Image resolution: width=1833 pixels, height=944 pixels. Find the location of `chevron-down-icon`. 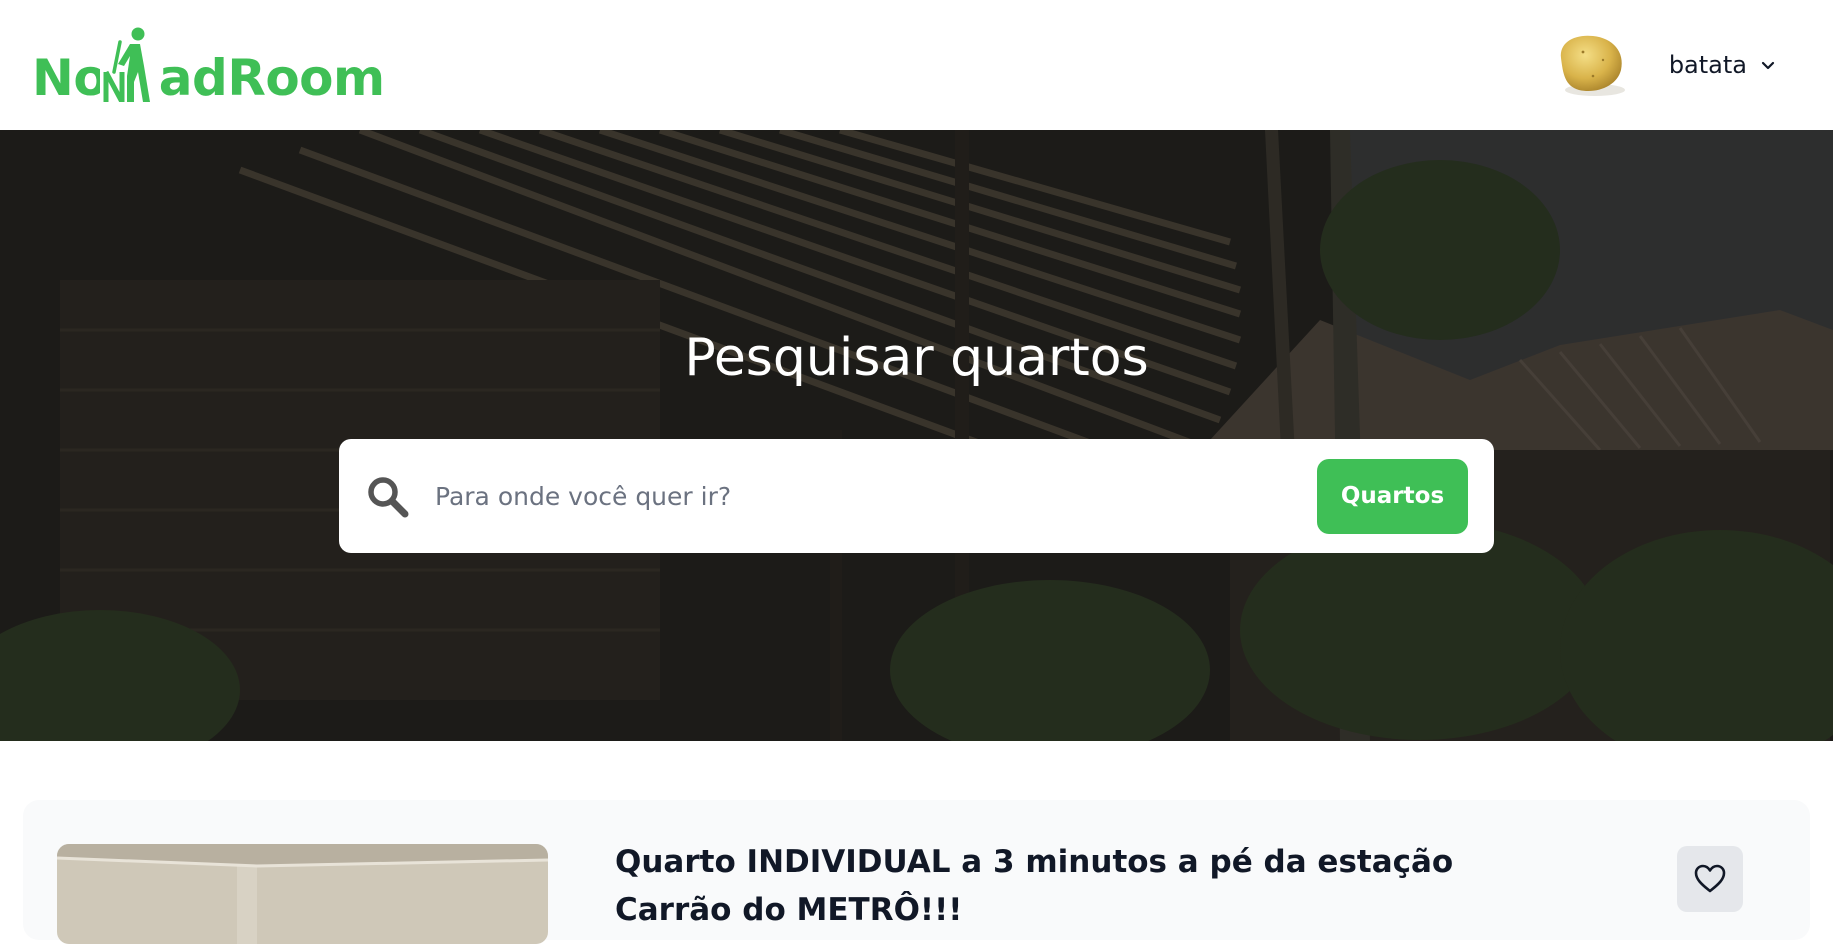

chevron-down-icon is located at coordinates (1768, 65).